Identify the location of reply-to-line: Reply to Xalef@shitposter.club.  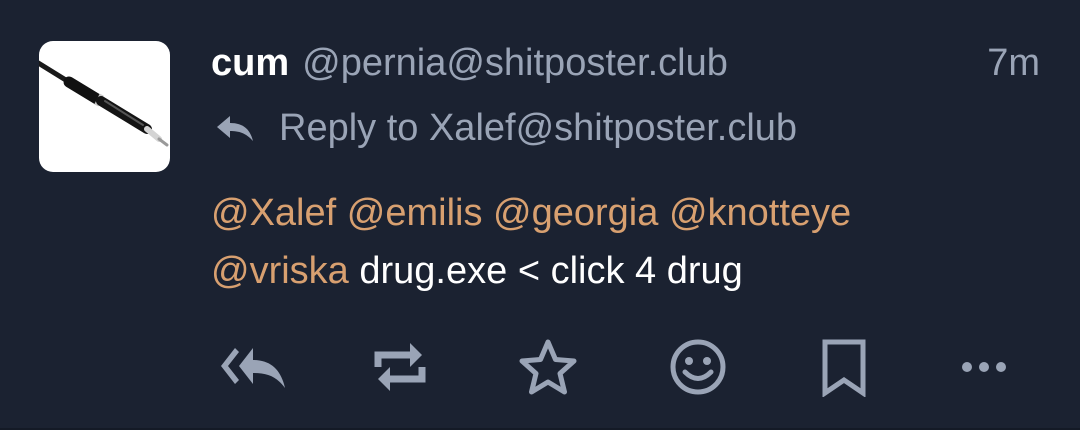
(504, 128).